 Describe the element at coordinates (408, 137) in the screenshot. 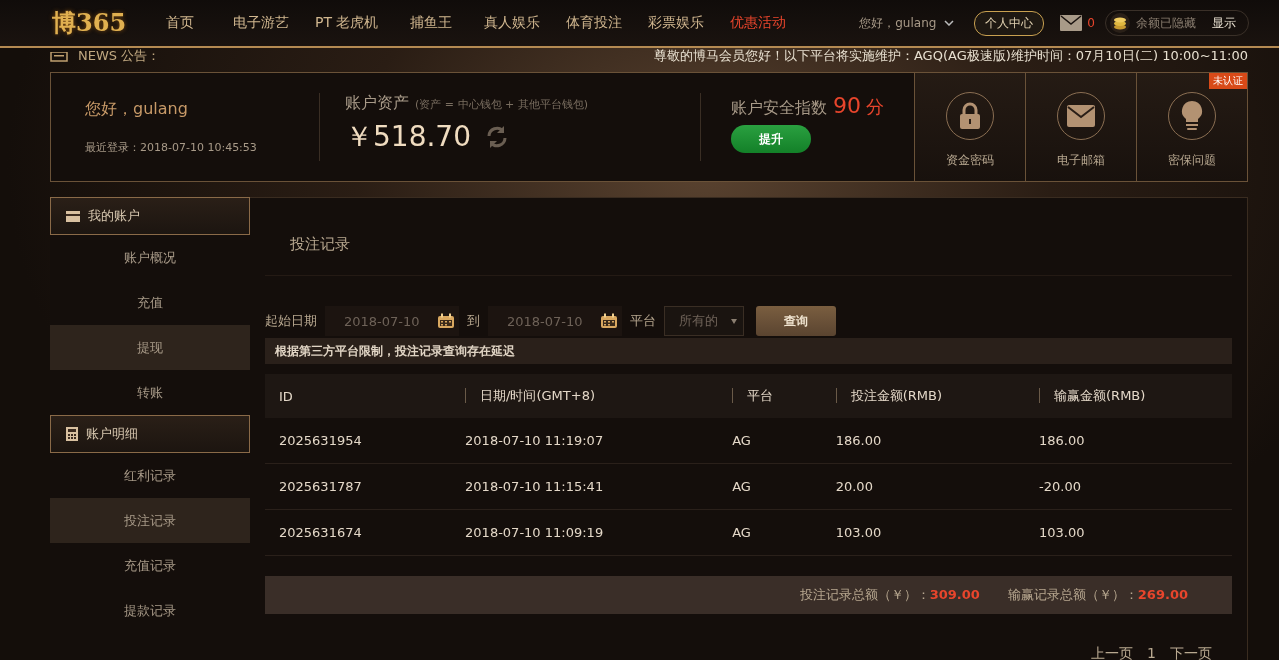

I see `balance-amount: ￥518.70` at that location.